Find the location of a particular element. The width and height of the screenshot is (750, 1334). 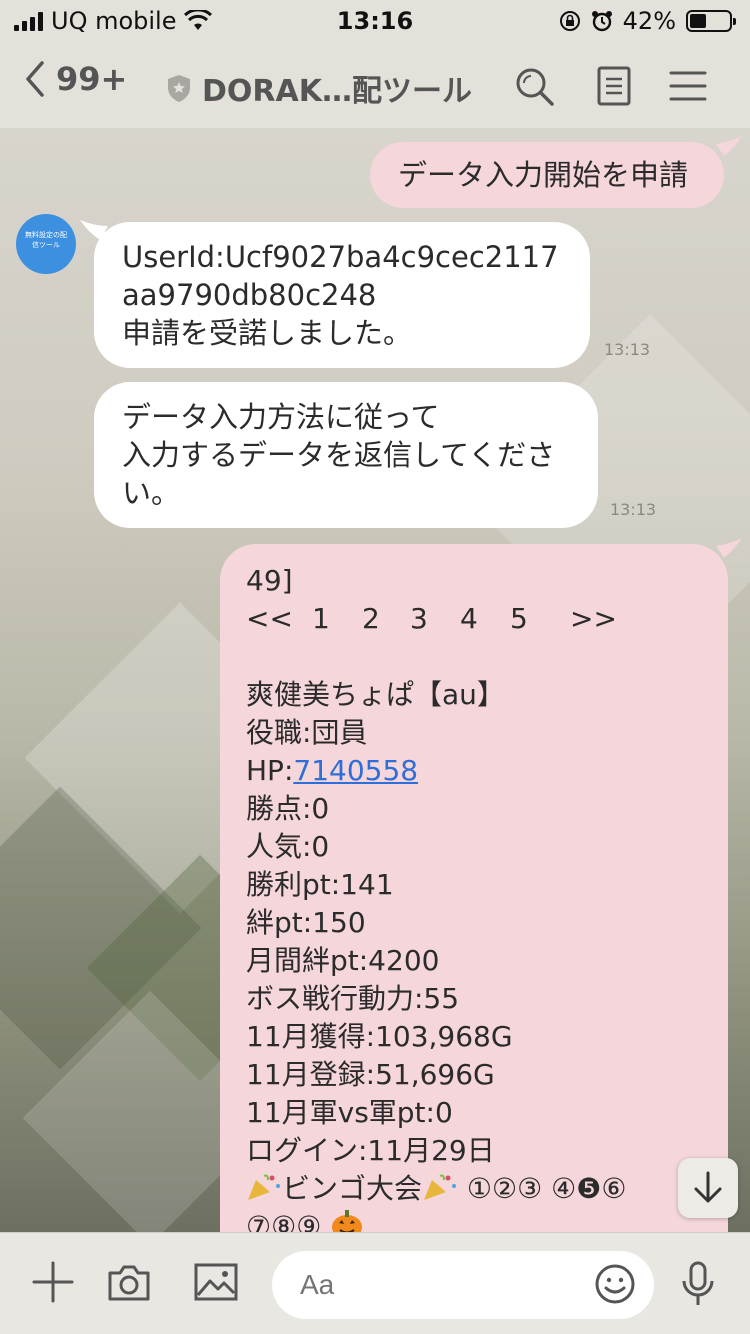

pager-page-2: 2 is located at coordinates (386, 619).